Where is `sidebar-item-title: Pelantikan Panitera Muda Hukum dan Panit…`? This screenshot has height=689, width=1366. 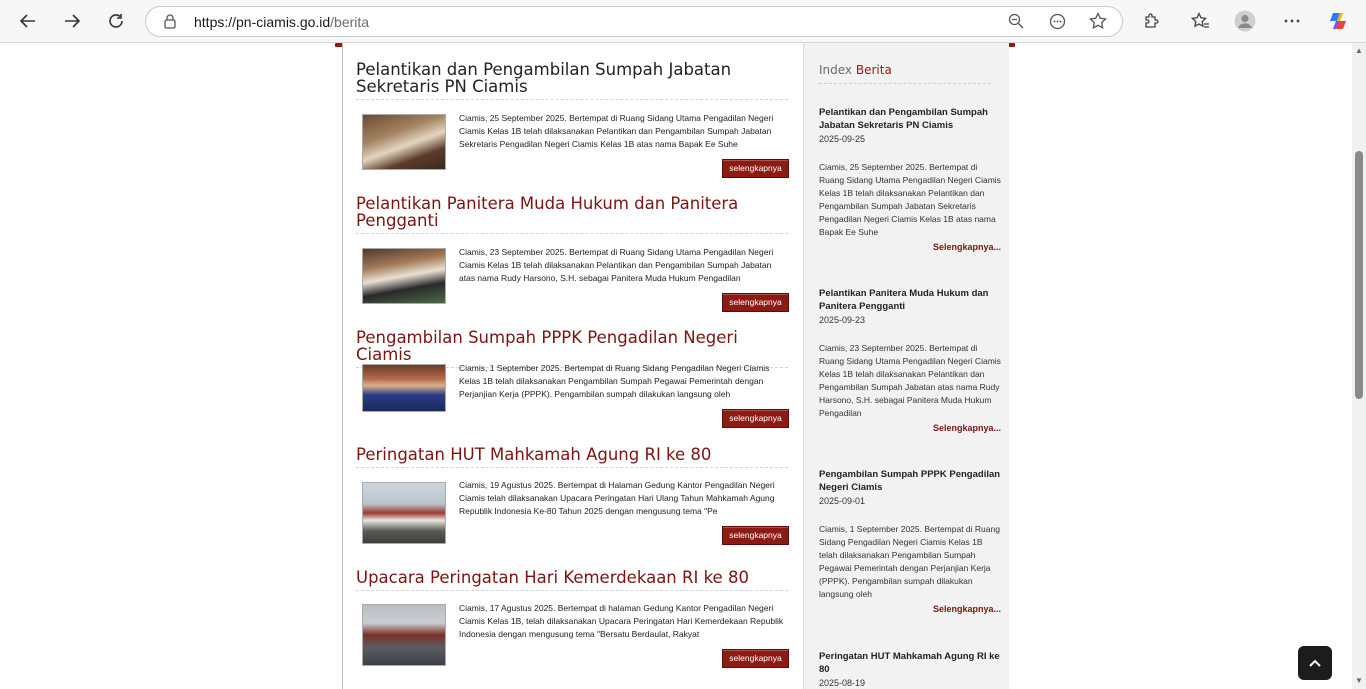 sidebar-item-title: Pelantikan Panitera Muda Hukum dan Panit… is located at coordinates (910, 300).